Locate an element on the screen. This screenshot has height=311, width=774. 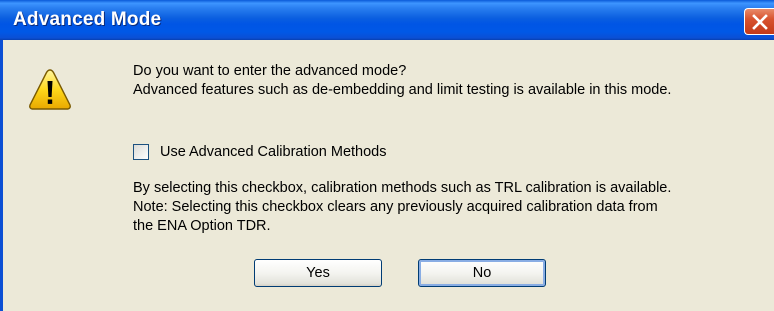
yes-button: Yes is located at coordinates (318, 273).